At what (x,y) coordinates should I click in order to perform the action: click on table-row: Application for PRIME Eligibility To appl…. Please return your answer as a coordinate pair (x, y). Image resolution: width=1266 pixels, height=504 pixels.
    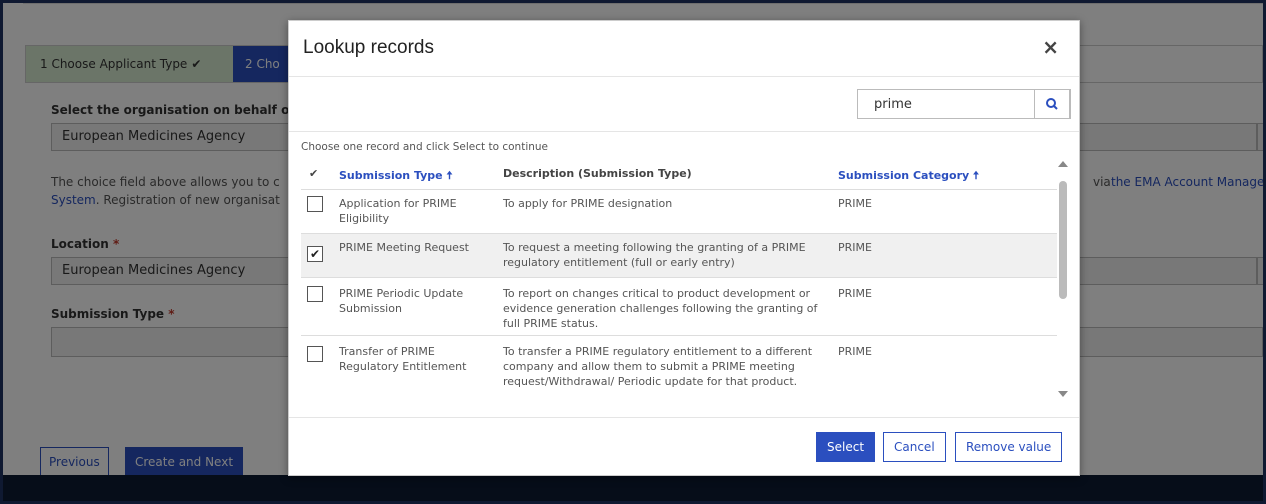
    Looking at the image, I should click on (679, 211).